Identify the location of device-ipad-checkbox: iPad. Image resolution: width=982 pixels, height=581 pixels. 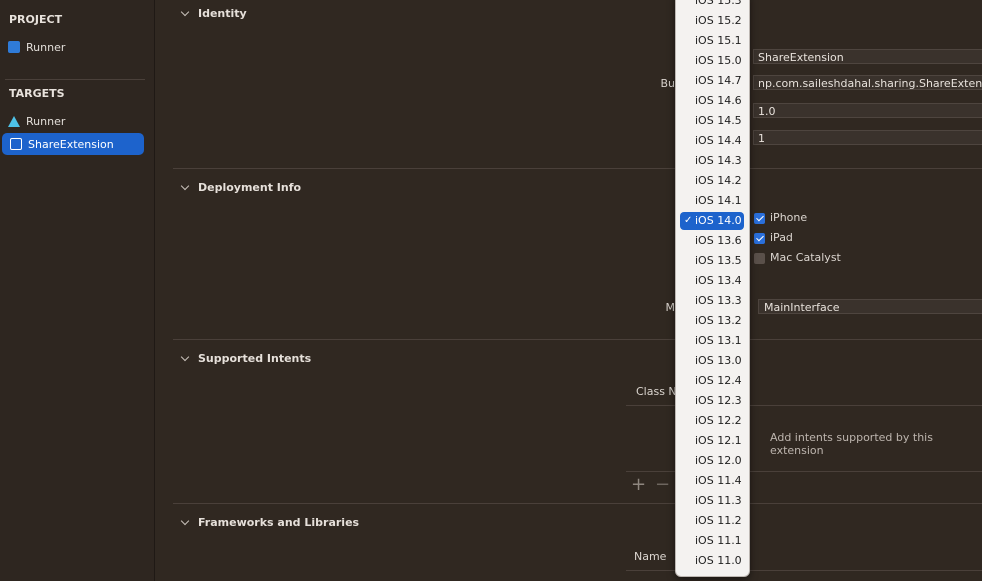
(773, 237).